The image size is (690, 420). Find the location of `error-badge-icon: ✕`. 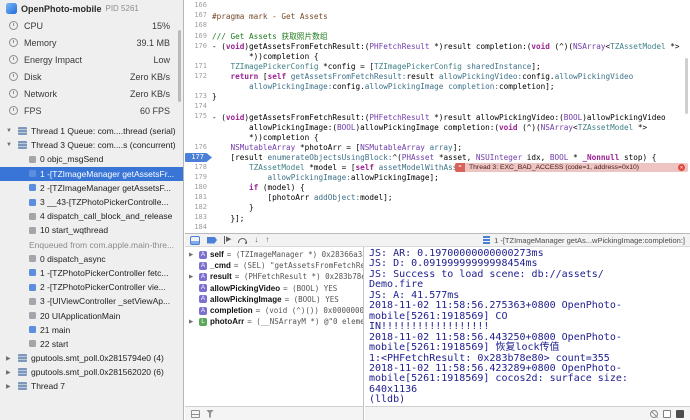

error-badge-icon: ✕ is located at coordinates (681, 168).